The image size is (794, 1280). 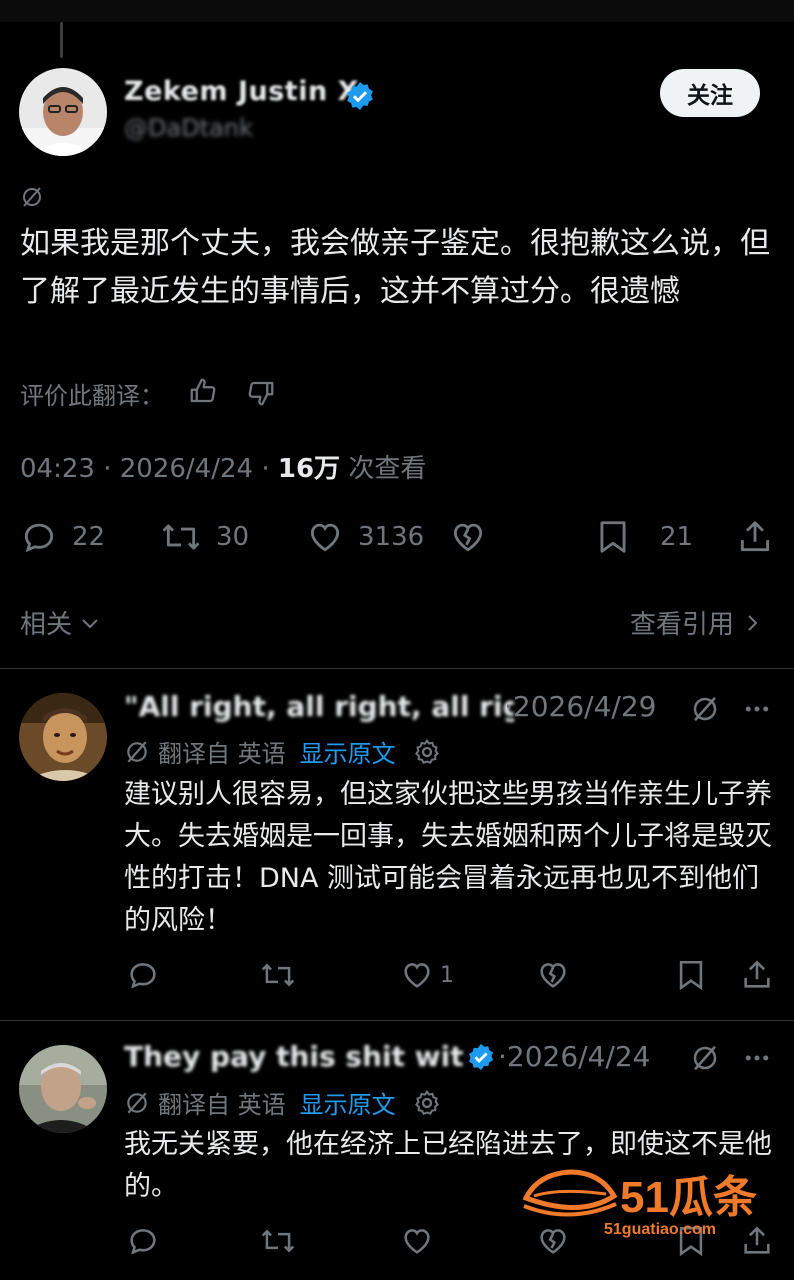 I want to click on chevron-down-icon, so click(x=90, y=623).